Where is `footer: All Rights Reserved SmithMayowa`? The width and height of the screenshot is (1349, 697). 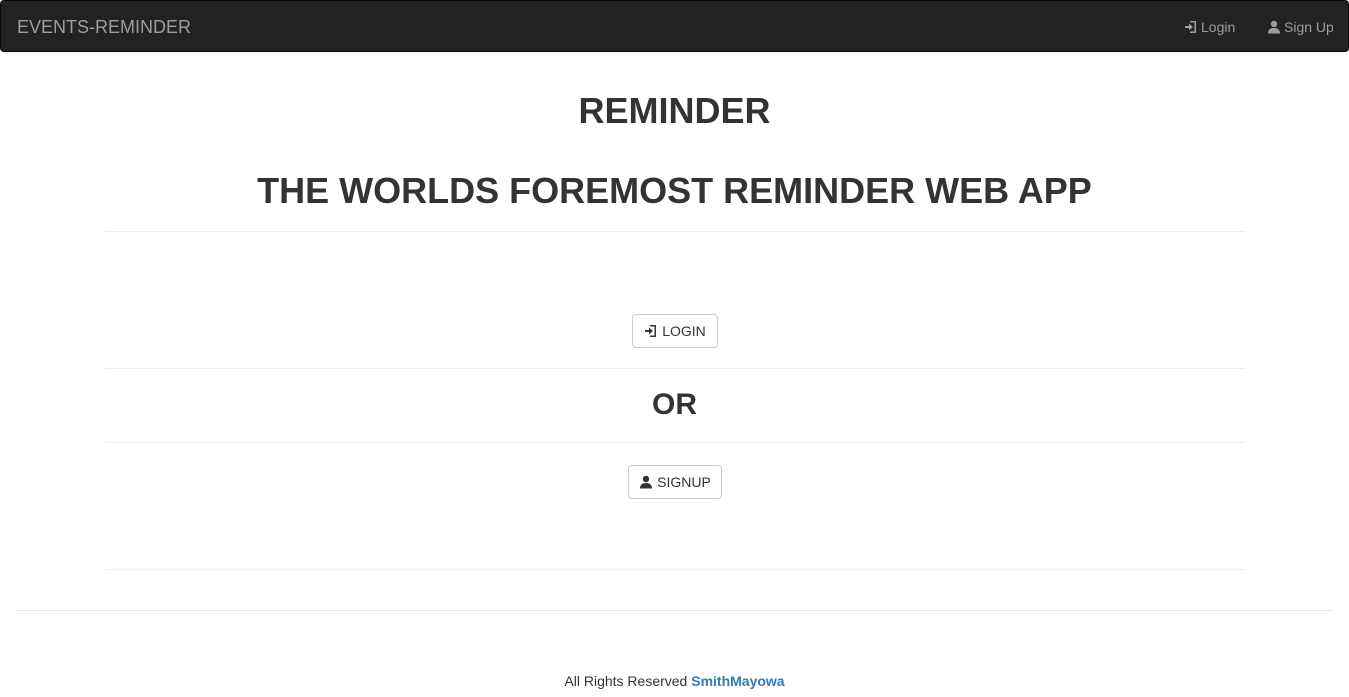 footer: All Rights Reserved SmithMayowa is located at coordinates (674, 681).